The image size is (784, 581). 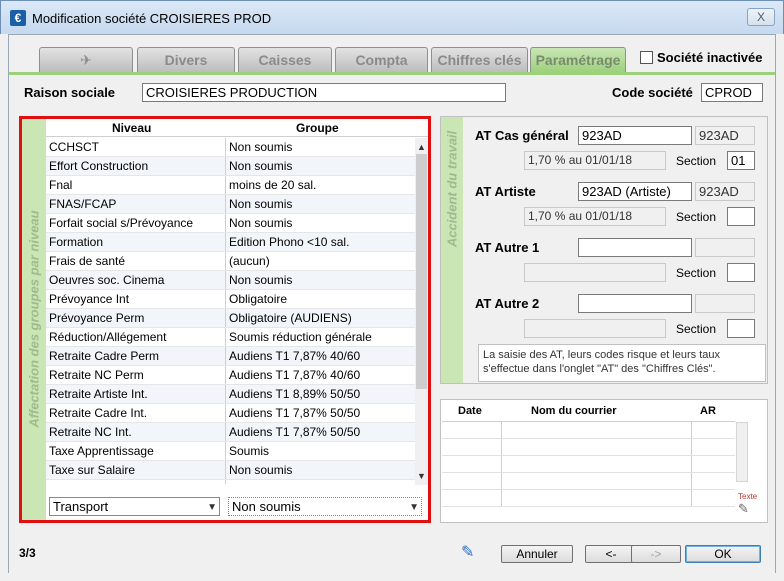 I want to click on table-row: Frais de santé (aucun), so click(x=231, y=261).